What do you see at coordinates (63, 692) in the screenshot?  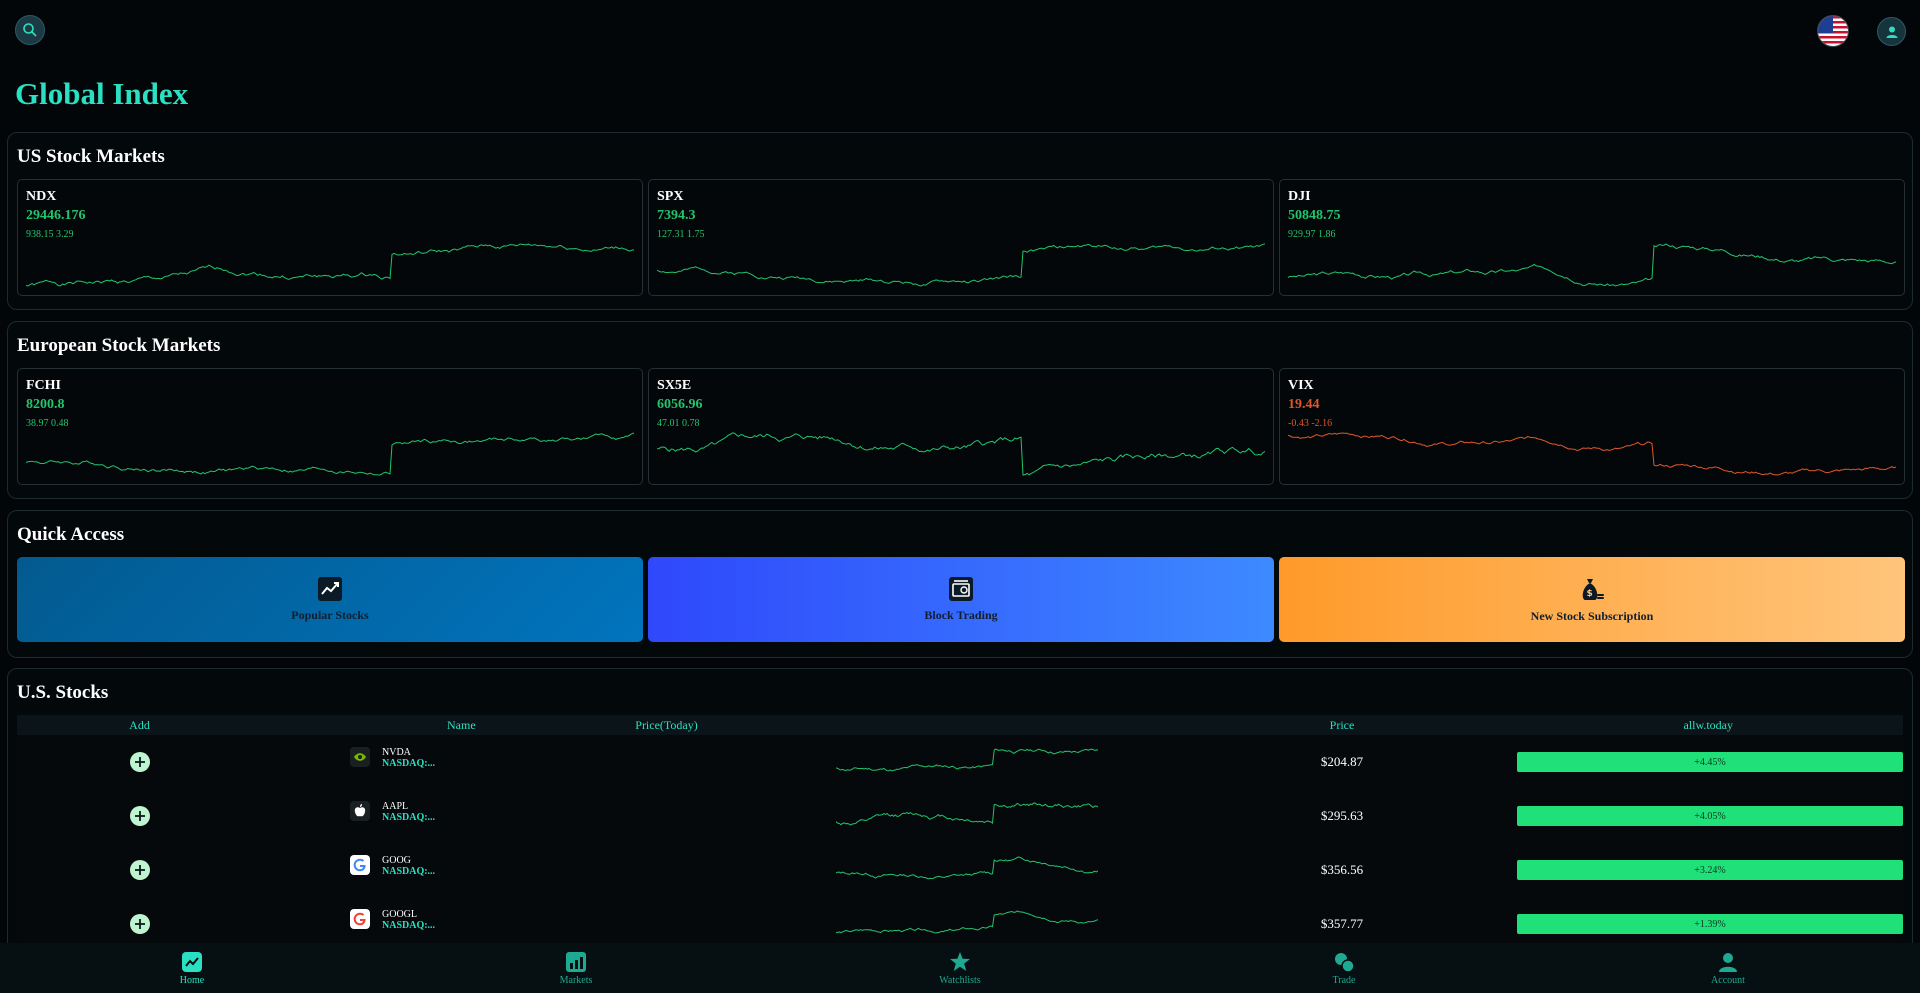 I see `section-title: U.S. Stocks` at bounding box center [63, 692].